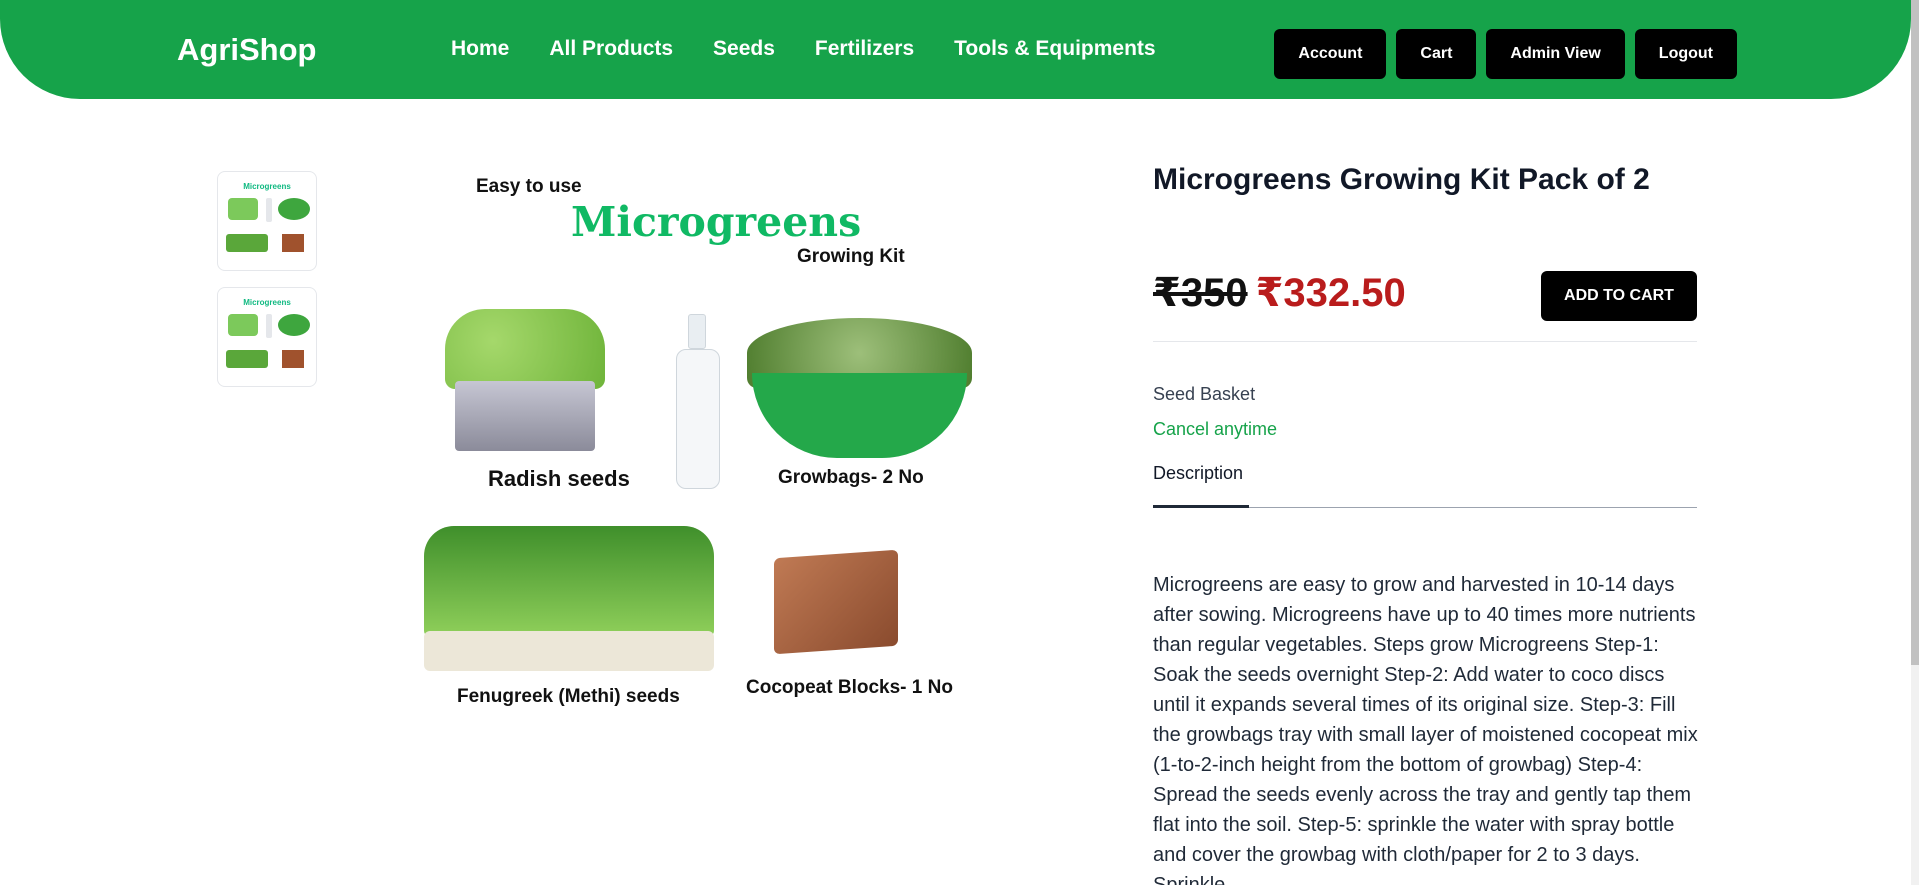 This screenshot has width=1919, height=885. Describe the element at coordinates (559, 478) in the screenshot. I see `radish-label: Radish seeds` at that location.